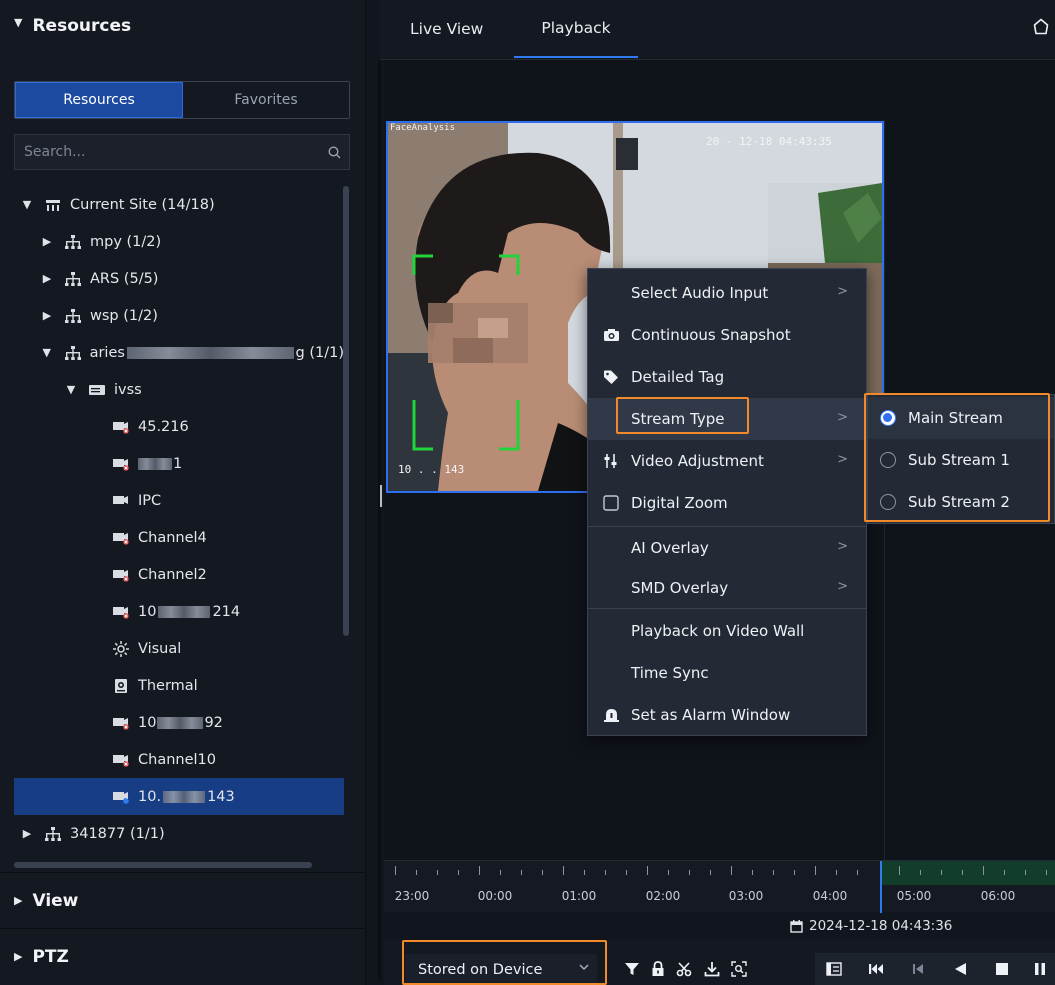 The width and height of the screenshot is (1055, 985). What do you see at coordinates (712, 969) in the screenshot?
I see `download-icon` at bounding box center [712, 969].